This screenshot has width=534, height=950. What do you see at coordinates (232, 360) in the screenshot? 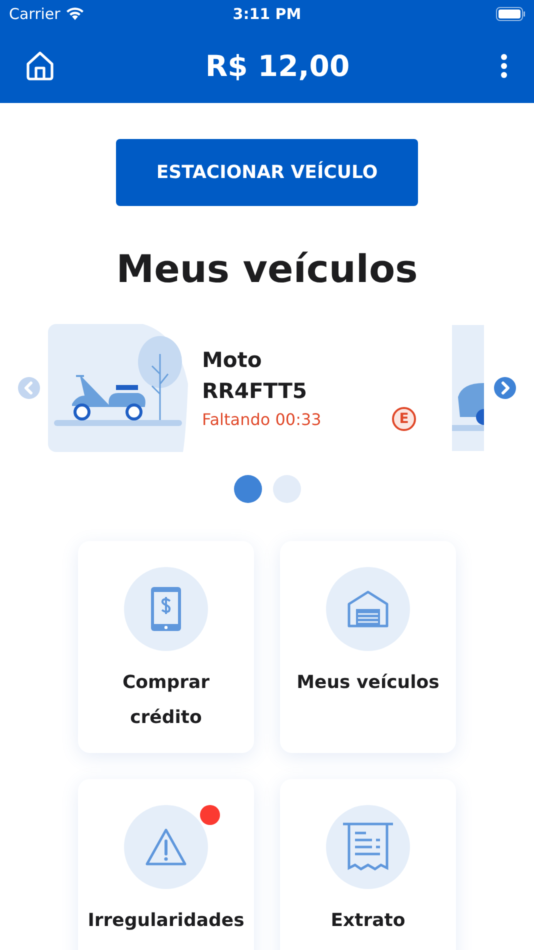
I see `vehicle-type: Moto` at bounding box center [232, 360].